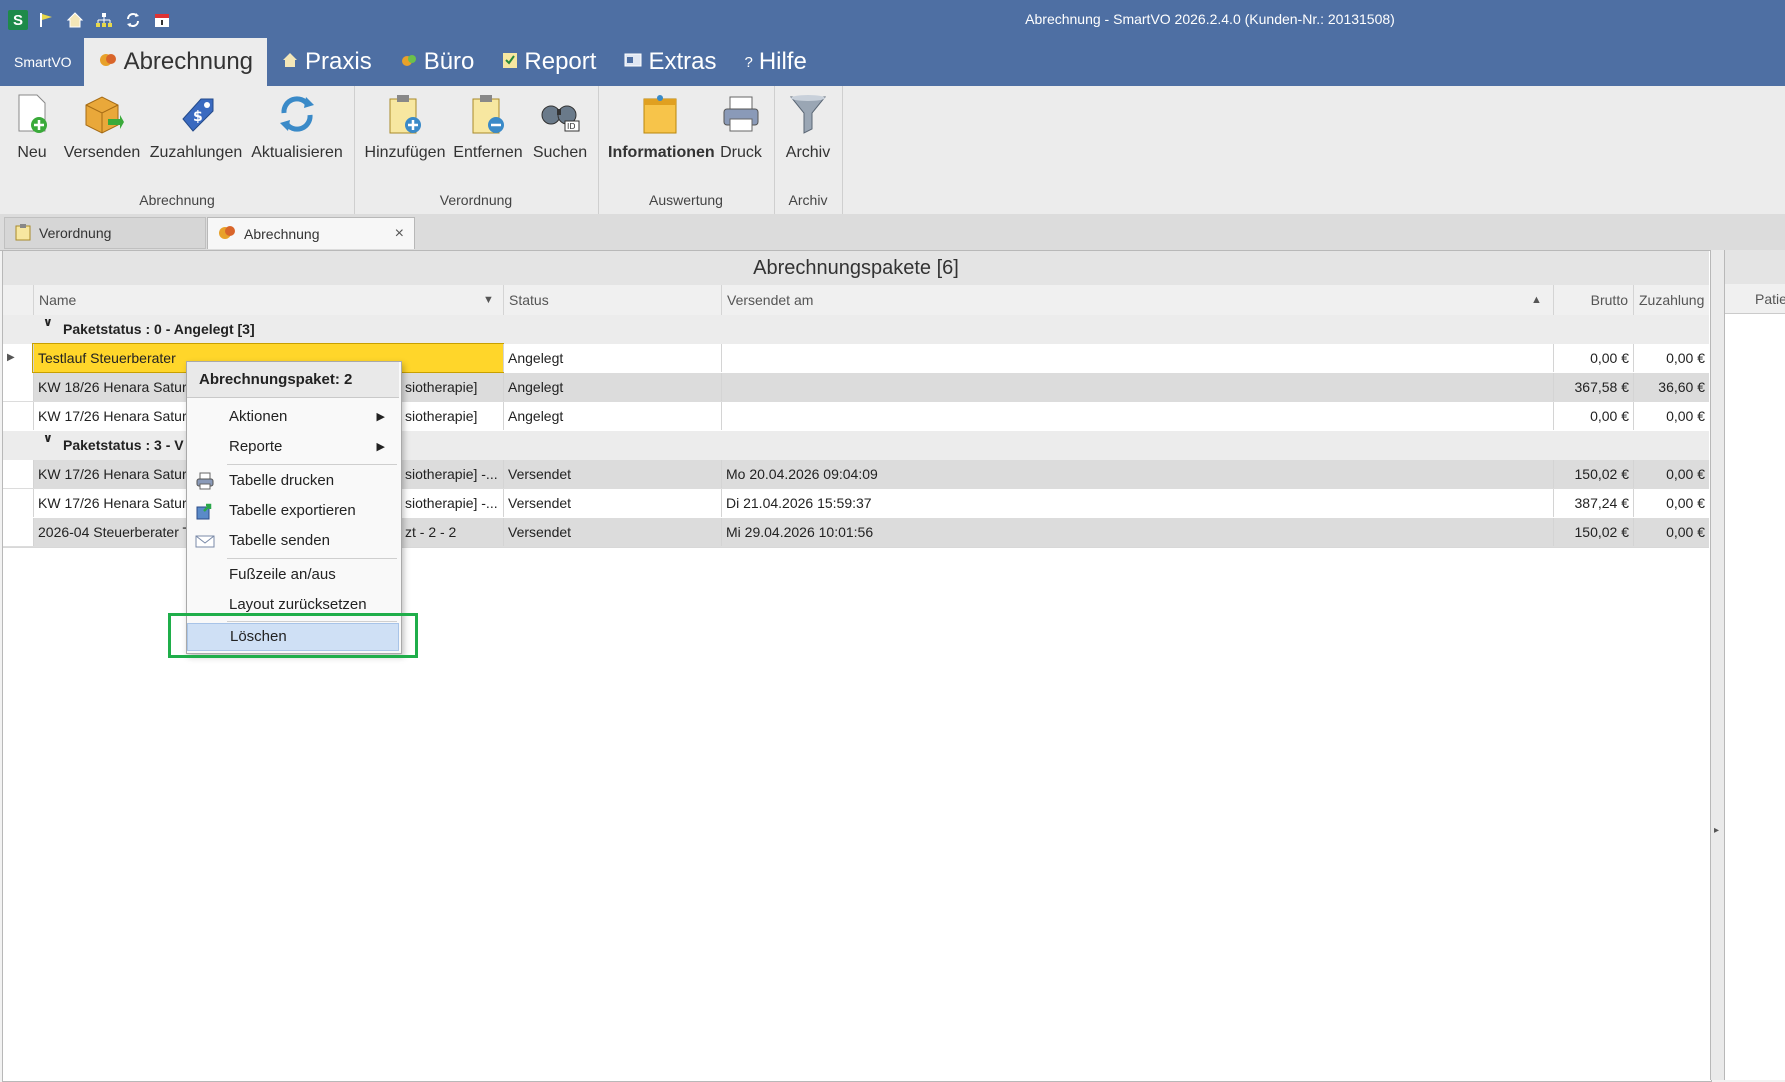  I want to click on informationen-button: Informationen, so click(661, 127).